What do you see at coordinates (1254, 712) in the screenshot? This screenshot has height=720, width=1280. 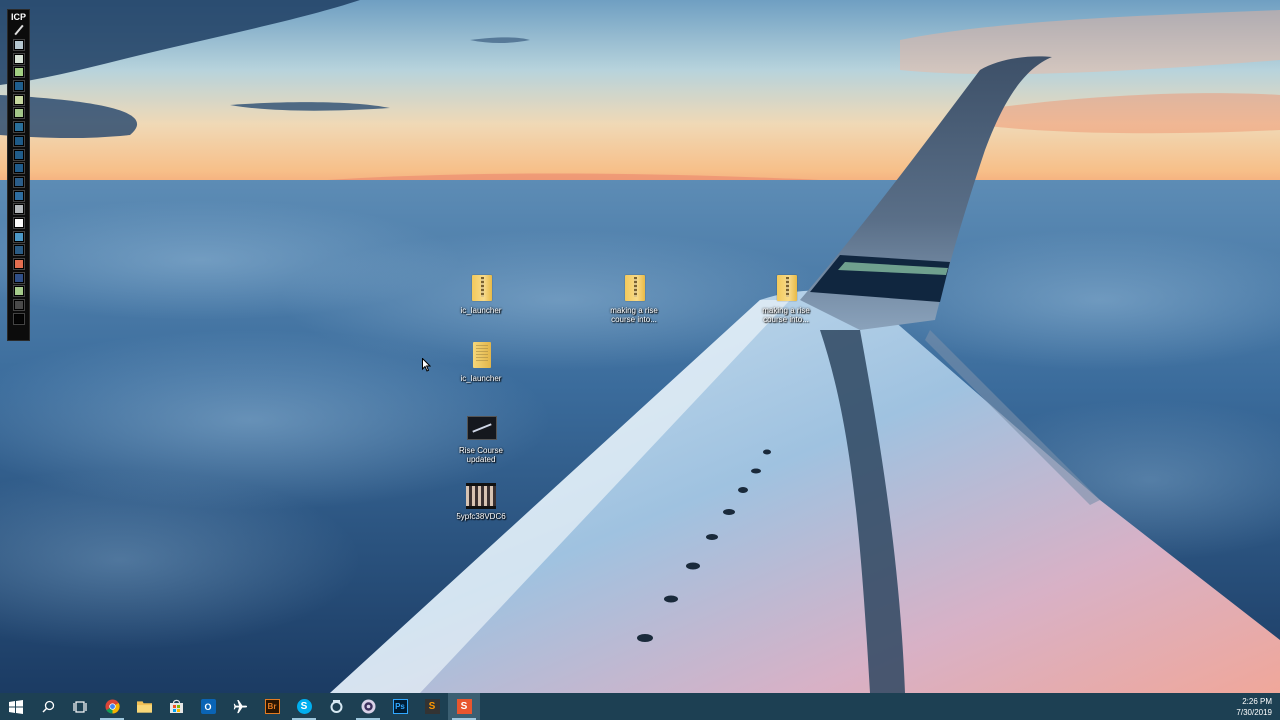 I see `clock-date: 7/30/2019` at bounding box center [1254, 712].